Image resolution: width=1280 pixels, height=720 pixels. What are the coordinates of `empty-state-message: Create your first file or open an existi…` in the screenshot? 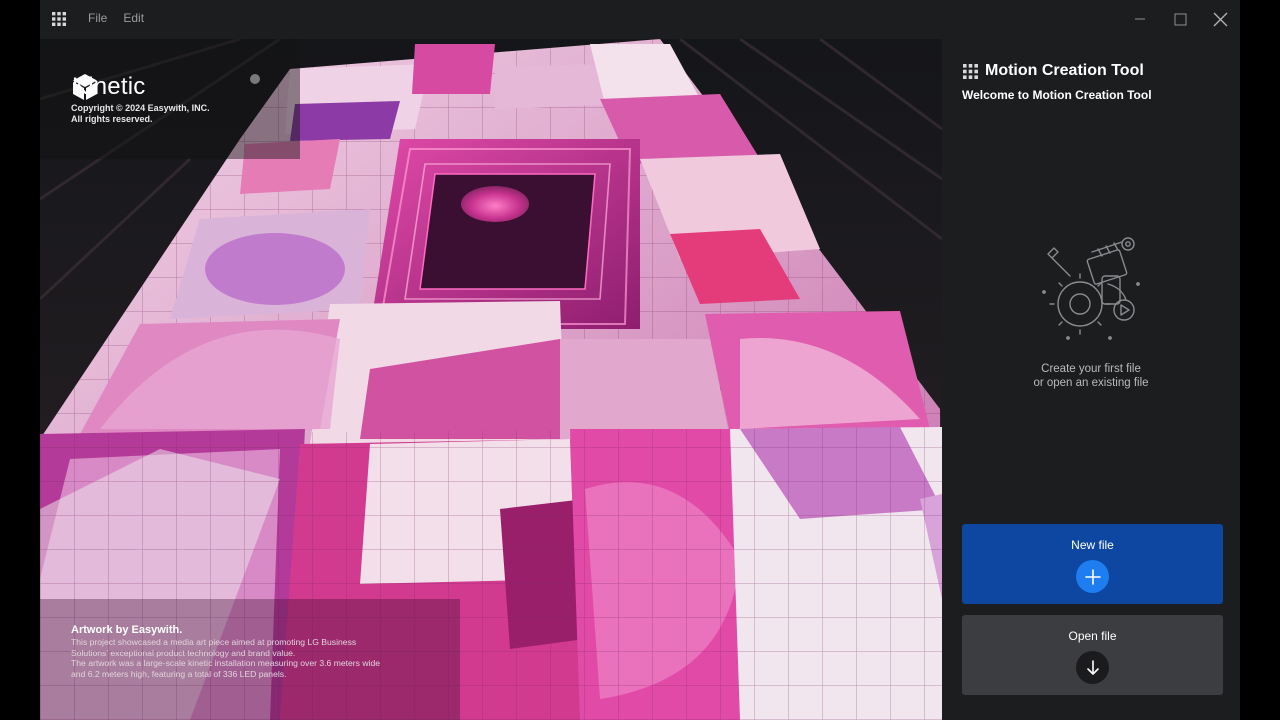 It's located at (1091, 376).